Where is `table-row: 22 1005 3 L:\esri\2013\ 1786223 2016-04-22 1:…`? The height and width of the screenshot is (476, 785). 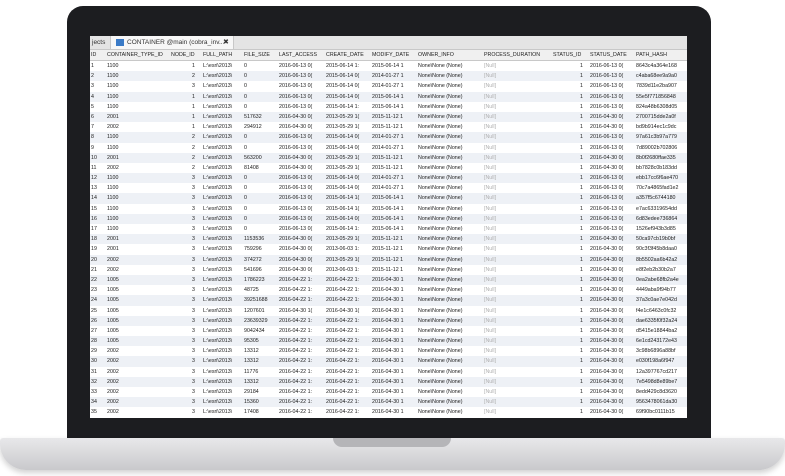 table-row: 22 1005 3 L:\esri\2013\ 1786223 2016-04-22 1:… is located at coordinates (388, 280).